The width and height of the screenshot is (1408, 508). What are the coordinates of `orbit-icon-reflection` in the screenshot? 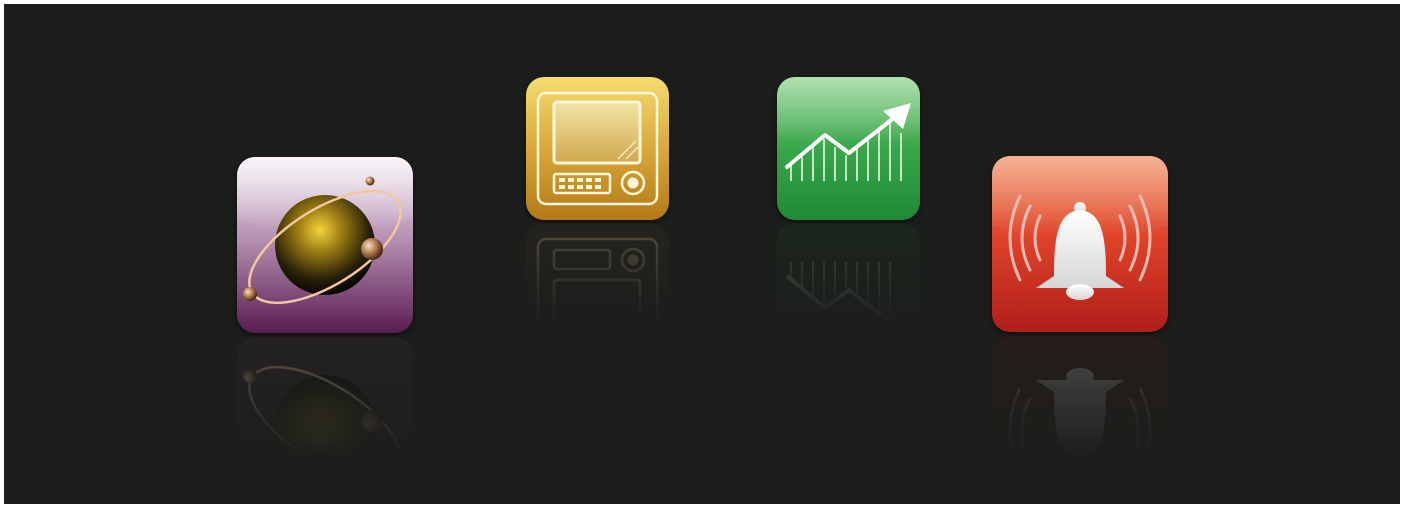 It's located at (325, 420).